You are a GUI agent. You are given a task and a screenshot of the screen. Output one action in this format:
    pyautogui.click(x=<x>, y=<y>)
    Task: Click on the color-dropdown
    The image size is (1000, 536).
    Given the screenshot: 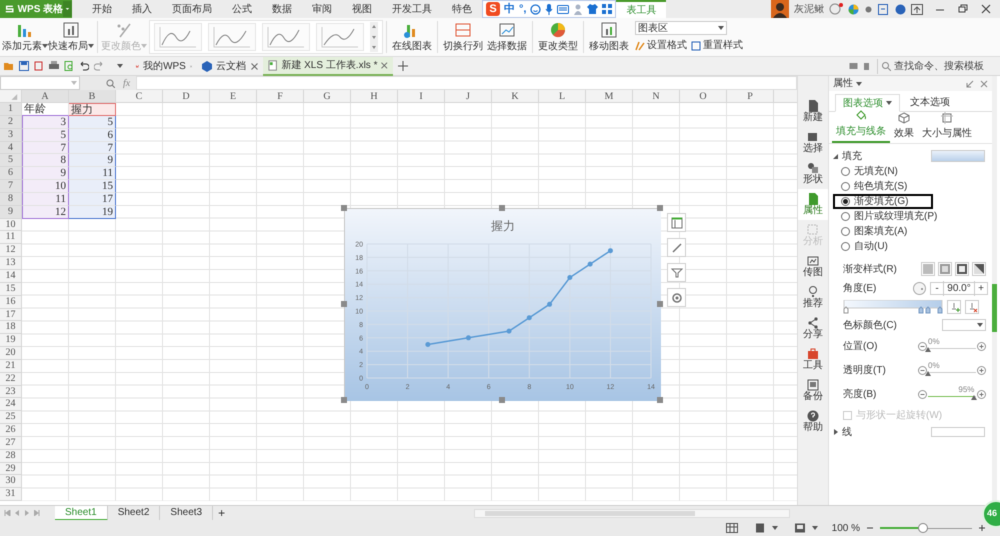 What is the action you would take?
    pyautogui.click(x=964, y=325)
    